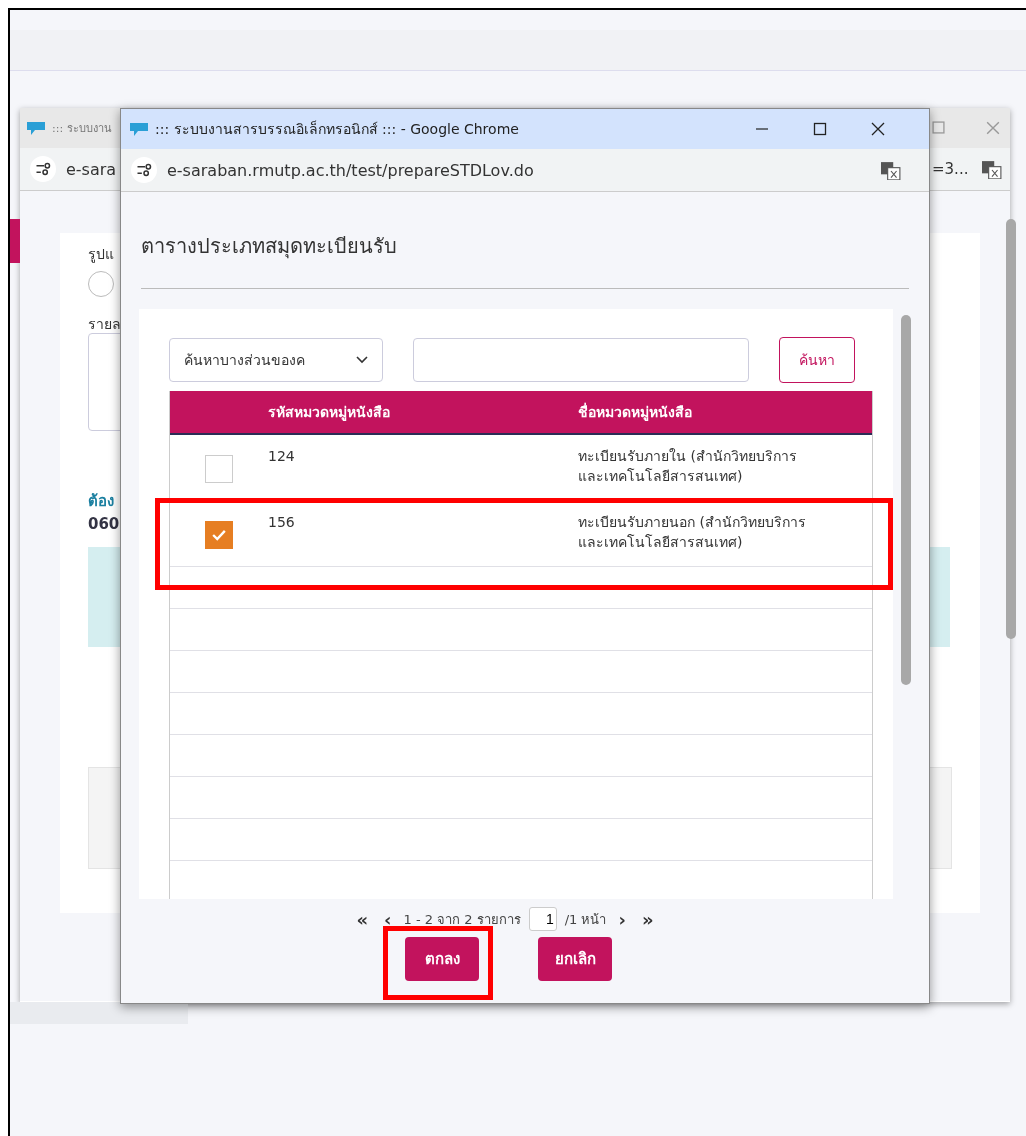  I want to click on page-count: /1 หน้า, so click(585, 919).